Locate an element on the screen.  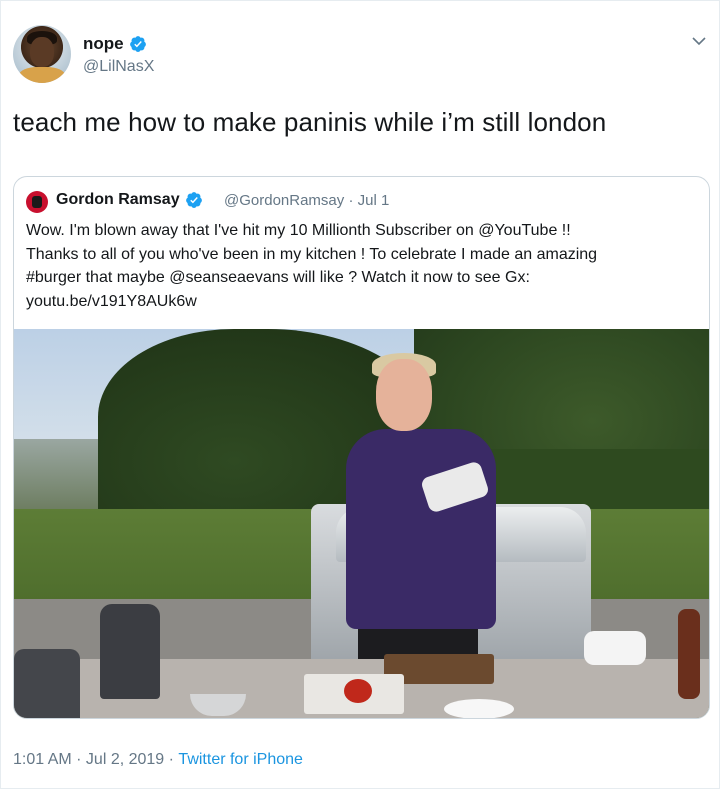
author-handle: @LilNasX is located at coordinates (118, 67).